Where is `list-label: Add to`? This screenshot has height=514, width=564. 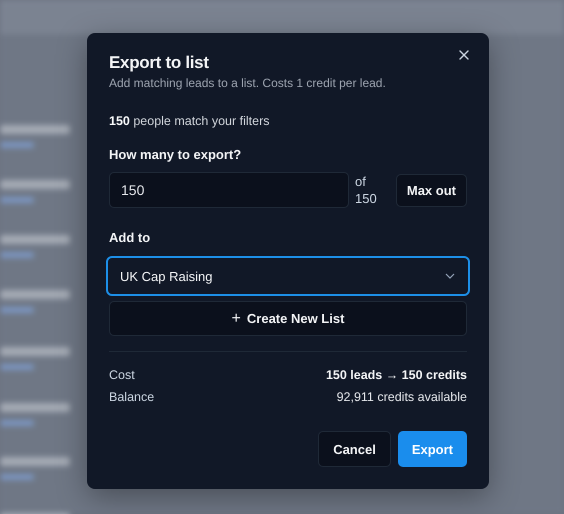
list-label: Add to is located at coordinates (130, 237).